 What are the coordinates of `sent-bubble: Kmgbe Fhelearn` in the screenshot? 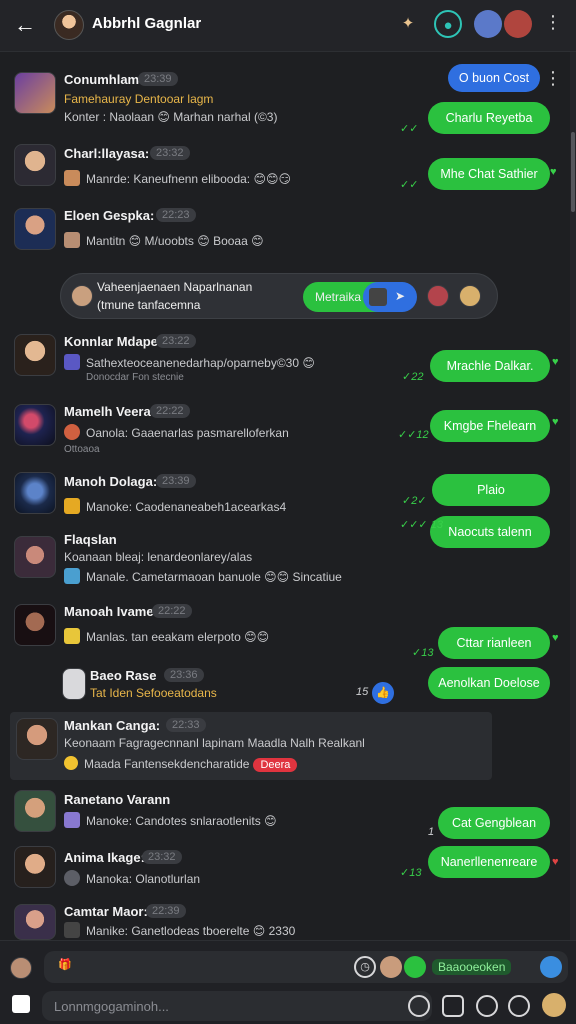 It's located at (490, 426).